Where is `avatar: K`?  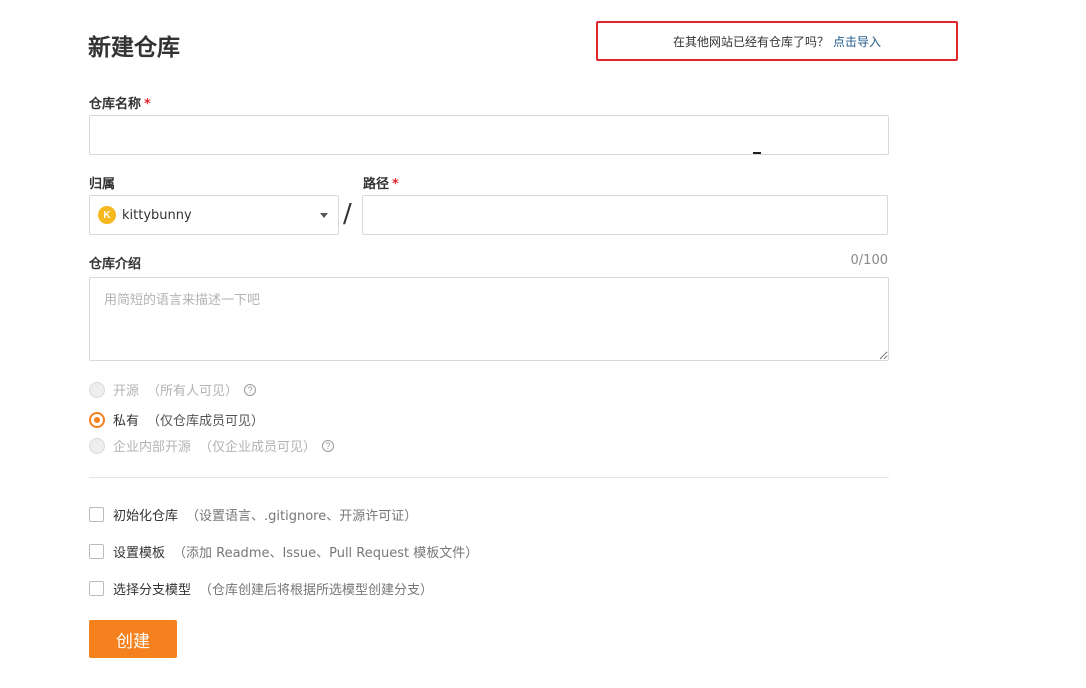 avatar: K is located at coordinates (107, 215).